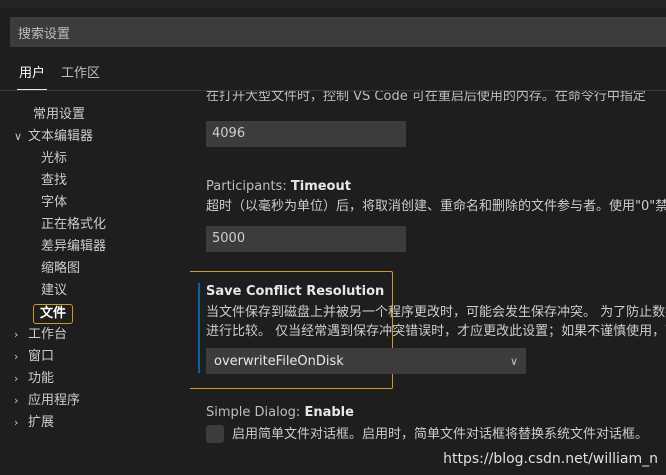  What do you see at coordinates (338, 32) in the screenshot?
I see `settings-search-input: 搜索设置` at bounding box center [338, 32].